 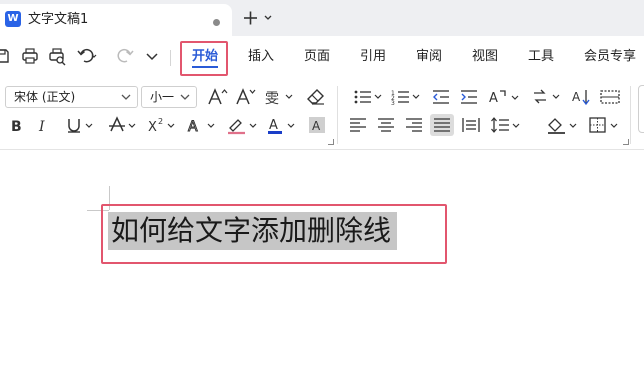 What do you see at coordinates (441, 97) in the screenshot?
I see `decrease-indent-icon` at bounding box center [441, 97].